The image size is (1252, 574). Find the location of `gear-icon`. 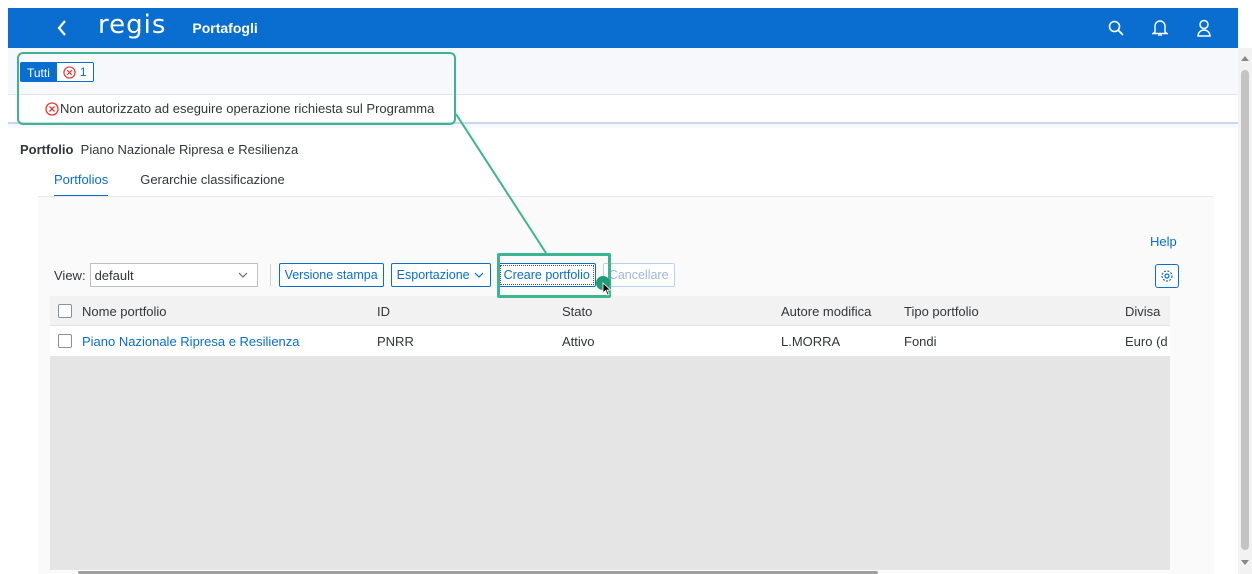

gear-icon is located at coordinates (1167, 276).